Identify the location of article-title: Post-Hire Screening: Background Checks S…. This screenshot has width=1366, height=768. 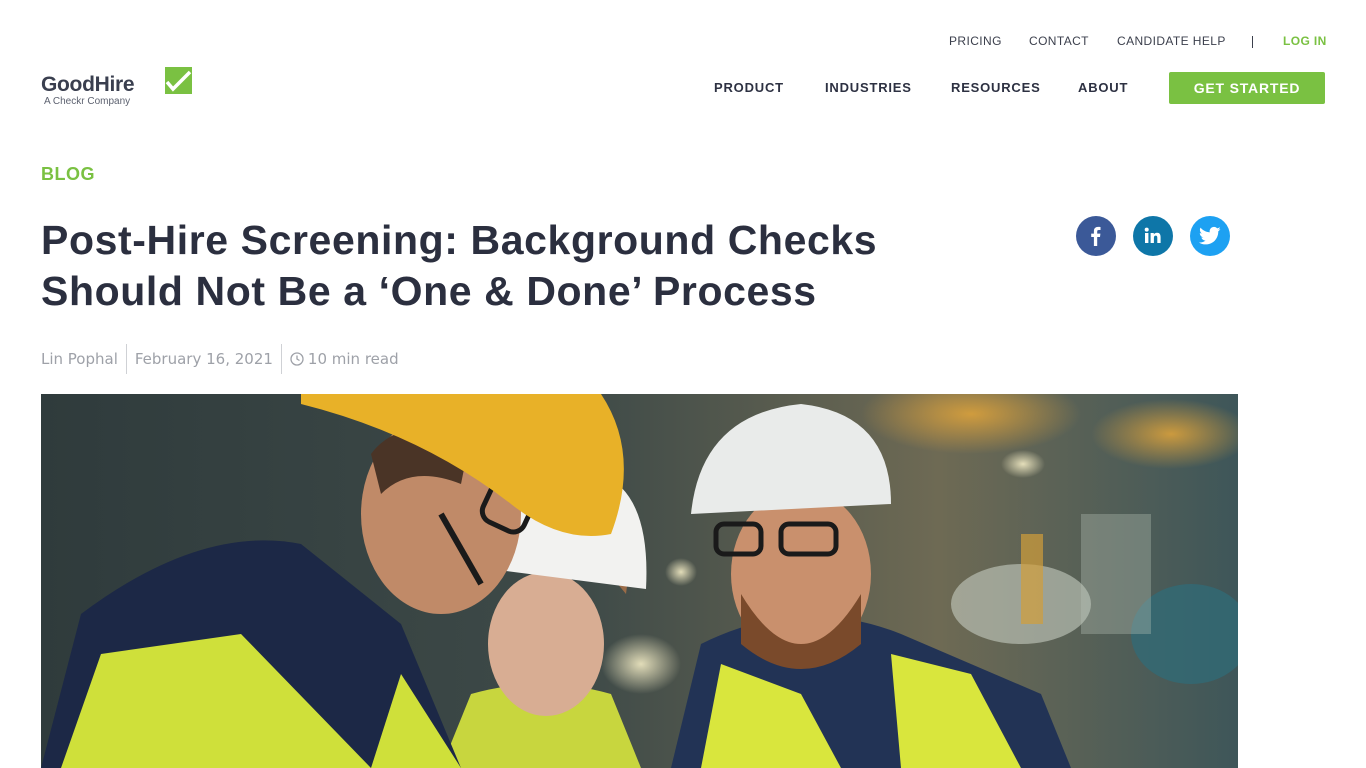
(459, 265).